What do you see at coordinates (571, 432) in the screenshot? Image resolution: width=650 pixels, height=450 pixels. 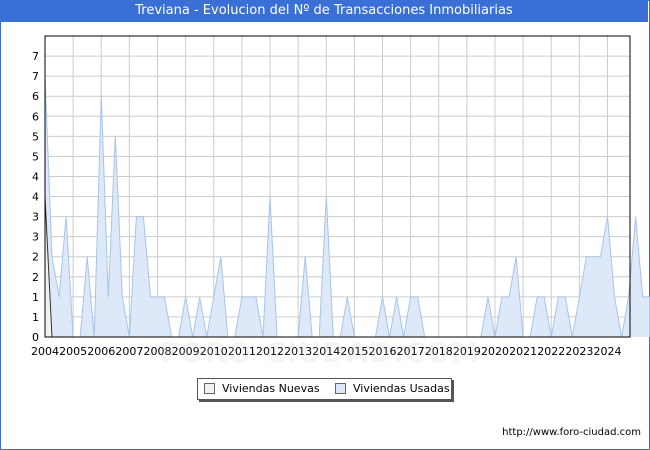 I see `footer-url: http://www.foro-ciudad.com` at bounding box center [571, 432].